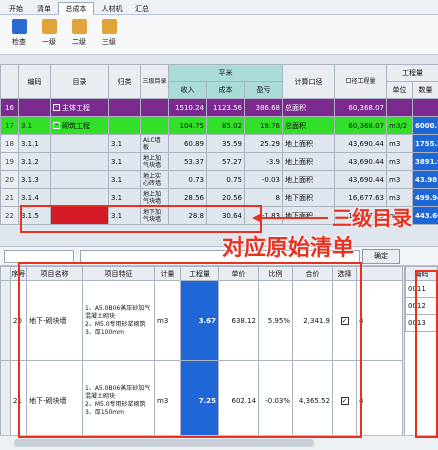 This screenshot has width=438, height=450. Describe the element at coordinates (187, 179) in the screenshot. I see `income-cell: 0.73` at that location.